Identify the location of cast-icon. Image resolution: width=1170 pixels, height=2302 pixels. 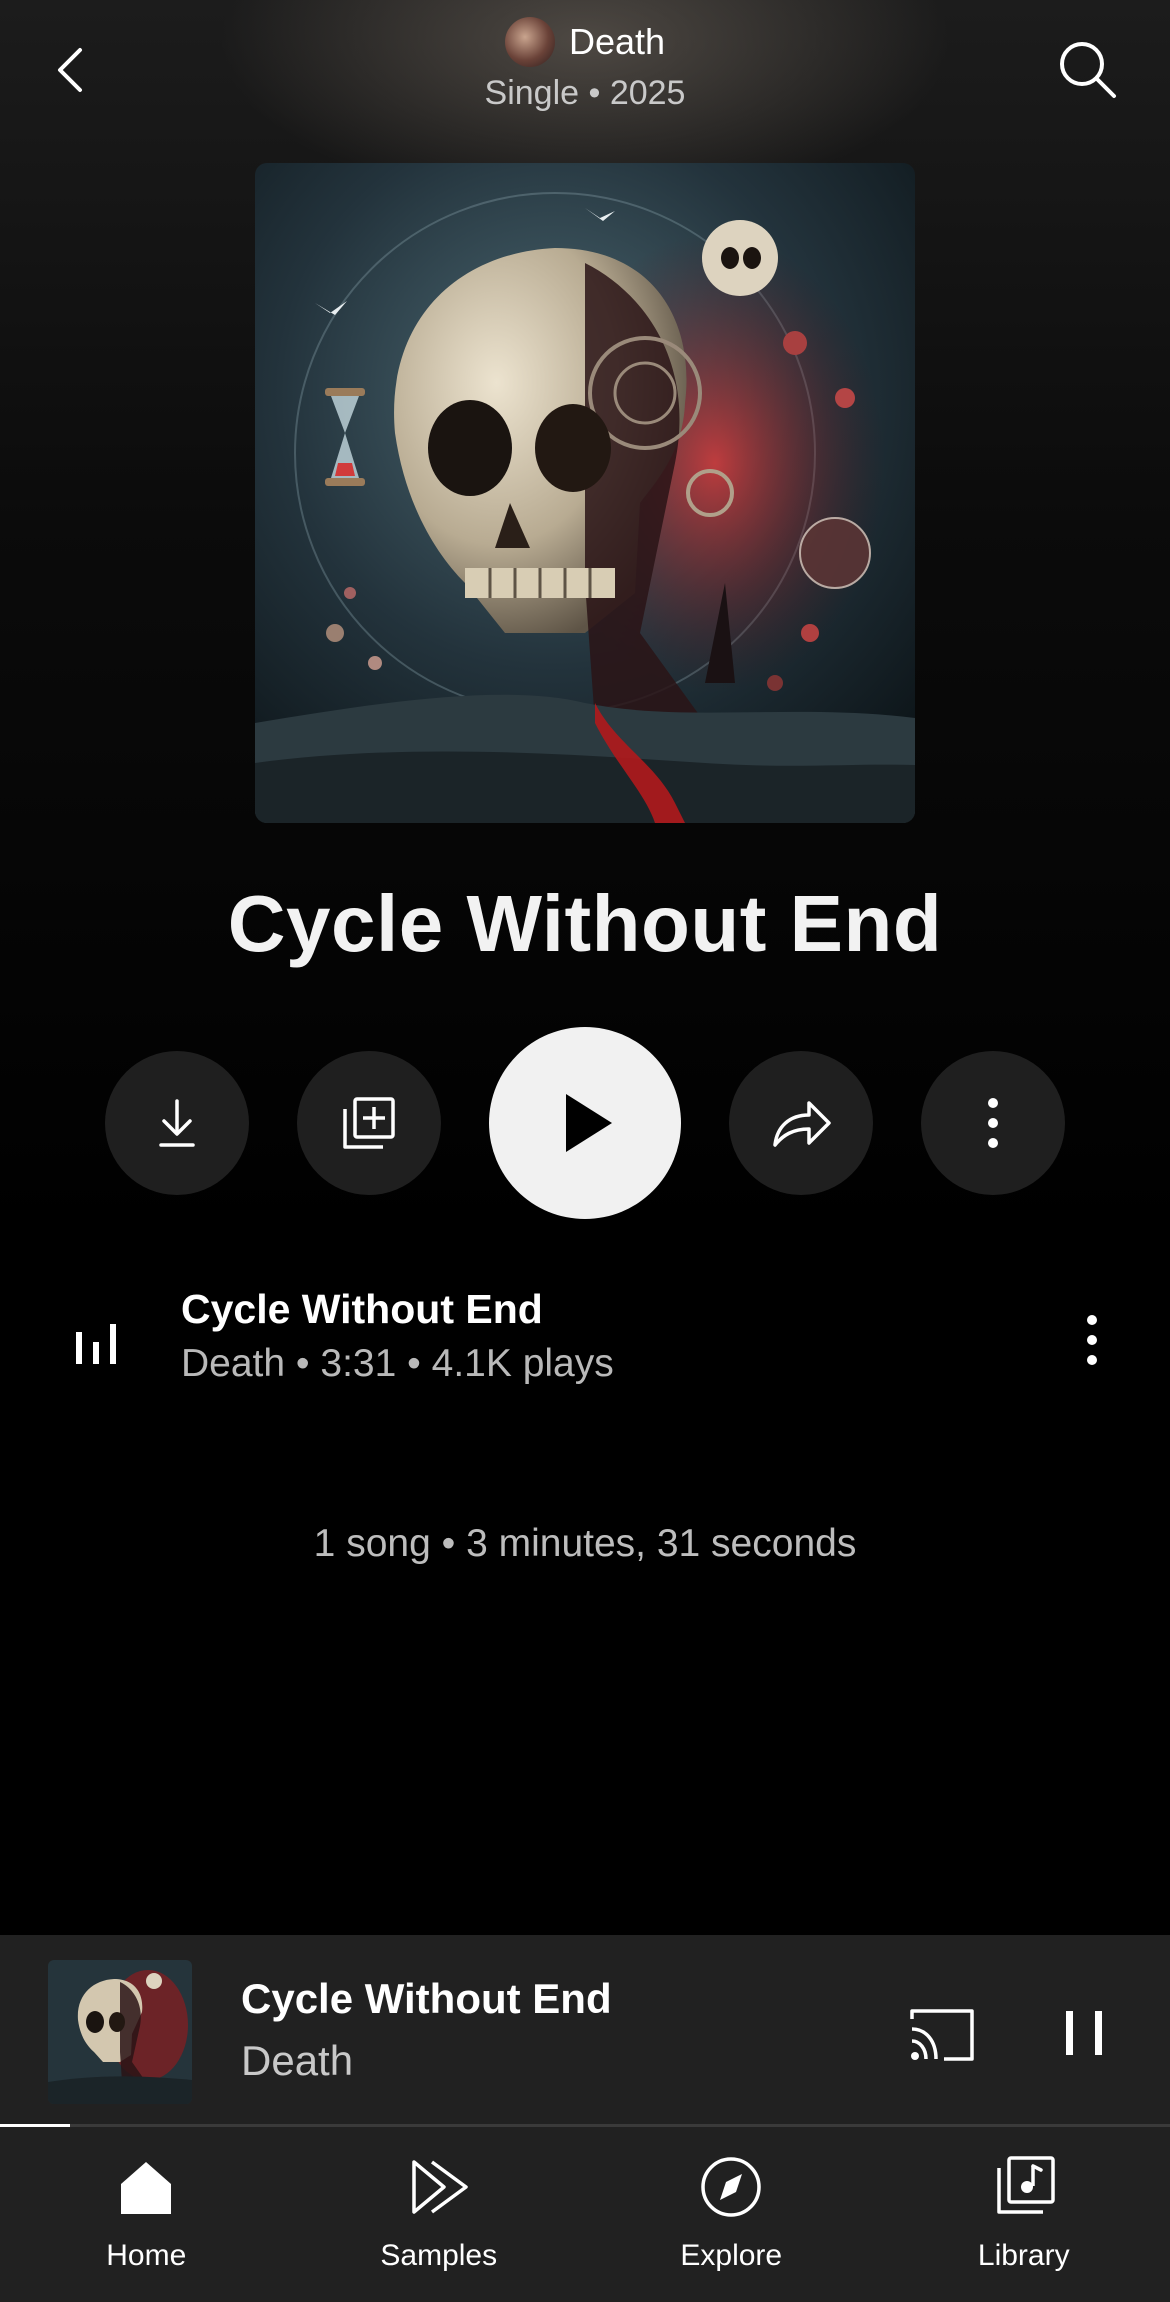
(942, 2035).